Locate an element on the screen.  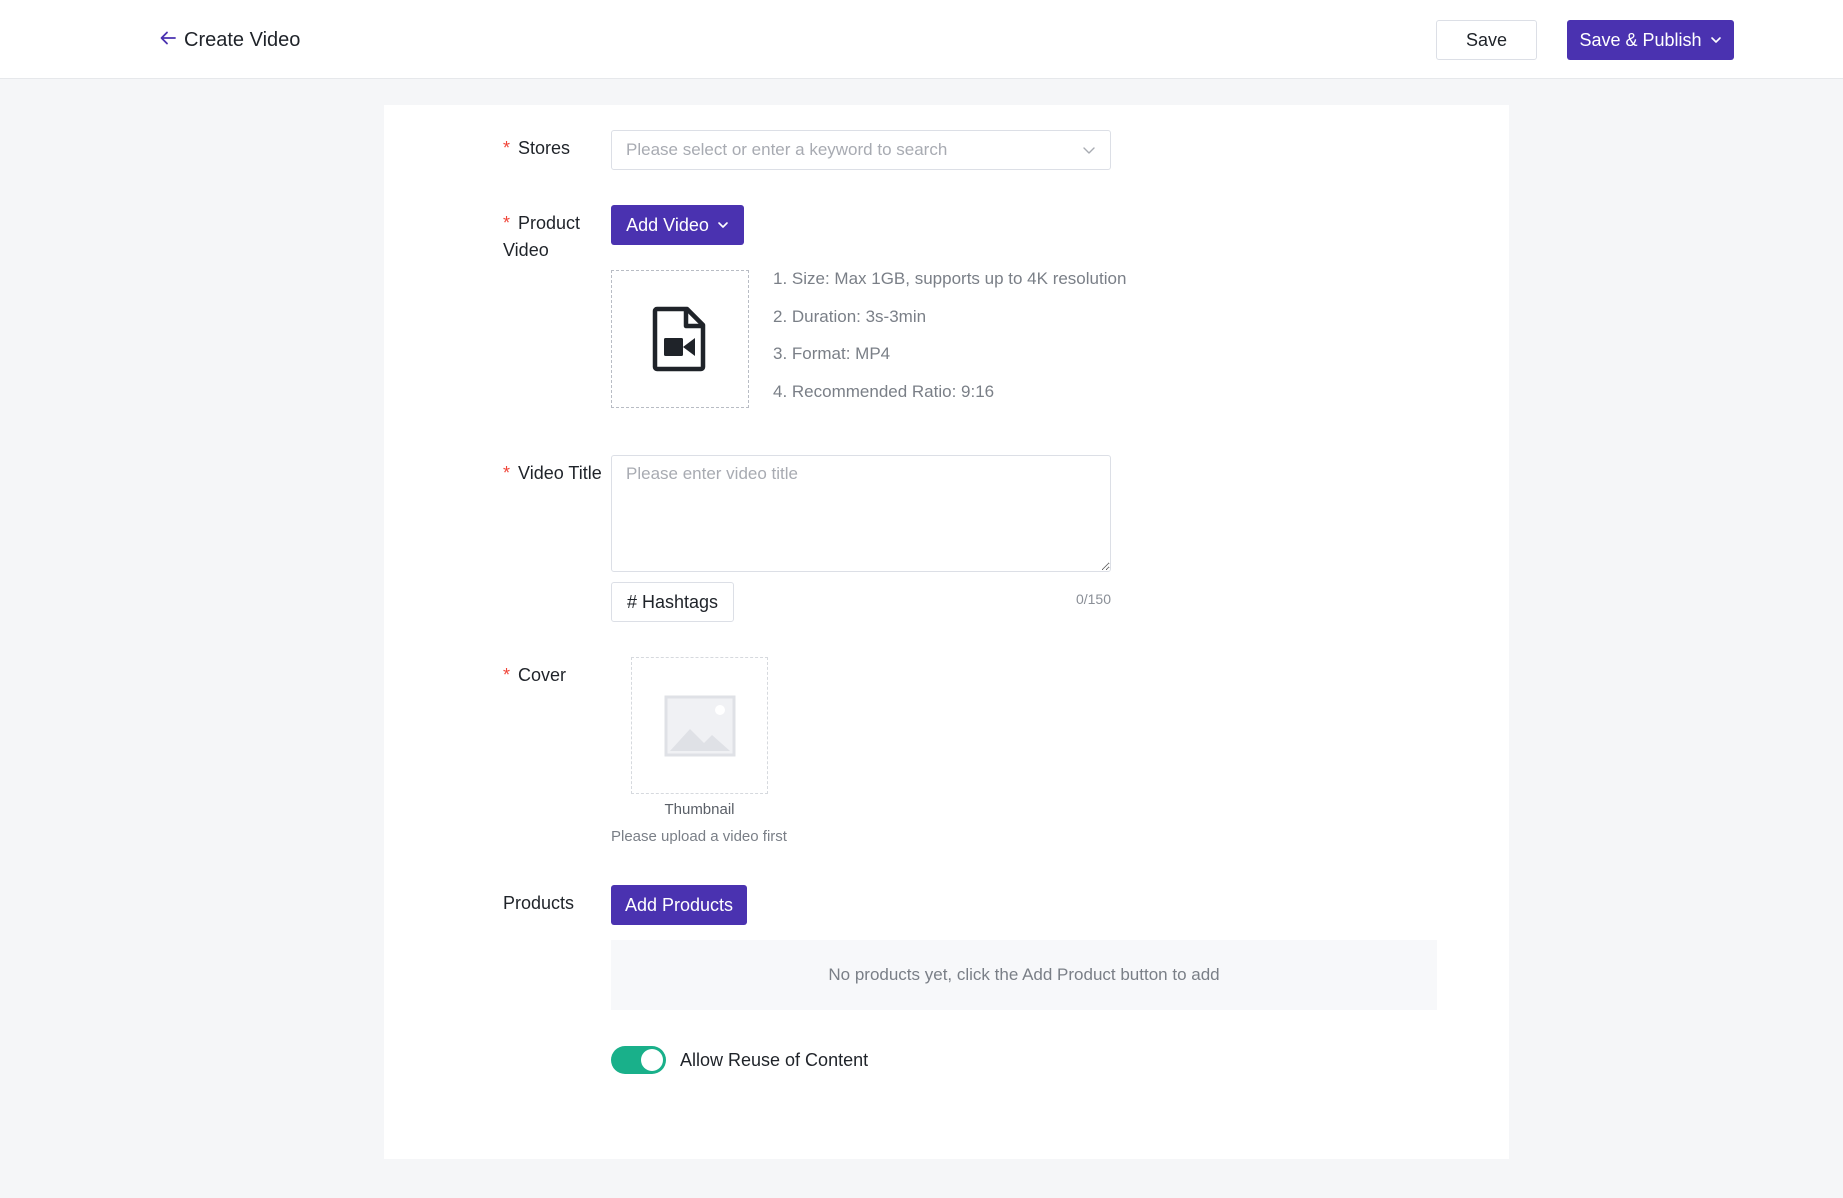
cover-label: * Cover is located at coordinates (535, 675).